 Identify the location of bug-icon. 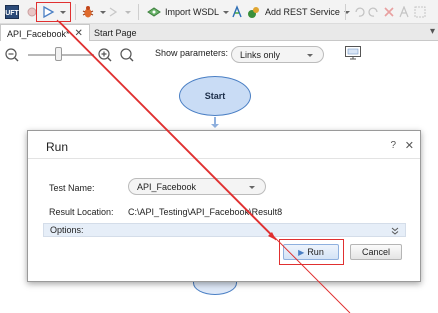
(88, 12).